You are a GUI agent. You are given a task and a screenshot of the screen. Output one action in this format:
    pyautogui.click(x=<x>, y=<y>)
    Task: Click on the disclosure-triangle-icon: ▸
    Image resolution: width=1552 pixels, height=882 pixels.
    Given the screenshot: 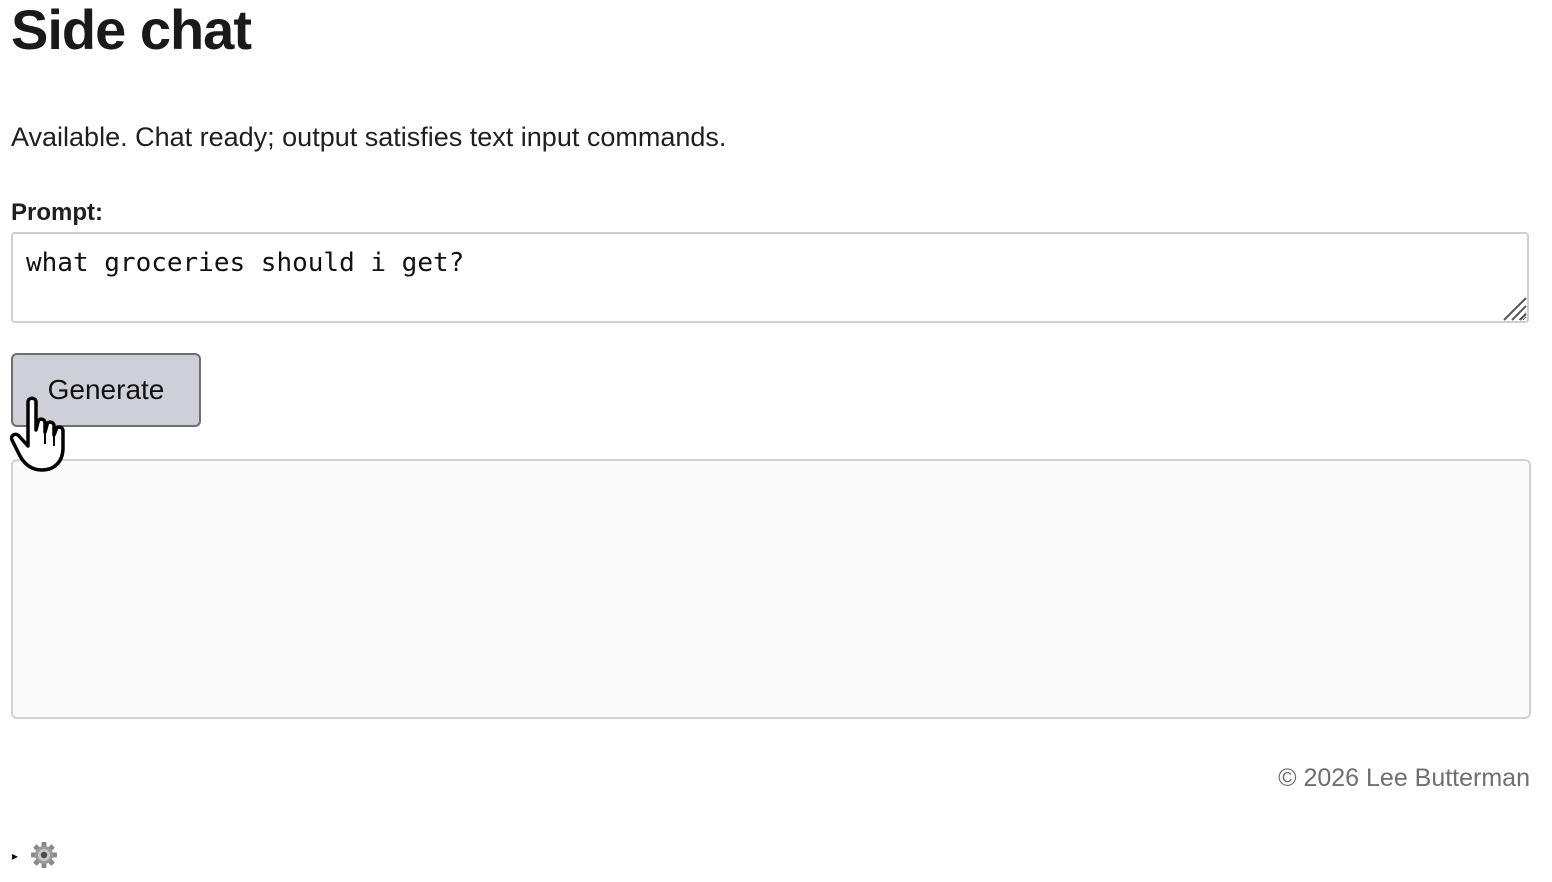 What is the action you would take?
    pyautogui.click(x=15, y=856)
    